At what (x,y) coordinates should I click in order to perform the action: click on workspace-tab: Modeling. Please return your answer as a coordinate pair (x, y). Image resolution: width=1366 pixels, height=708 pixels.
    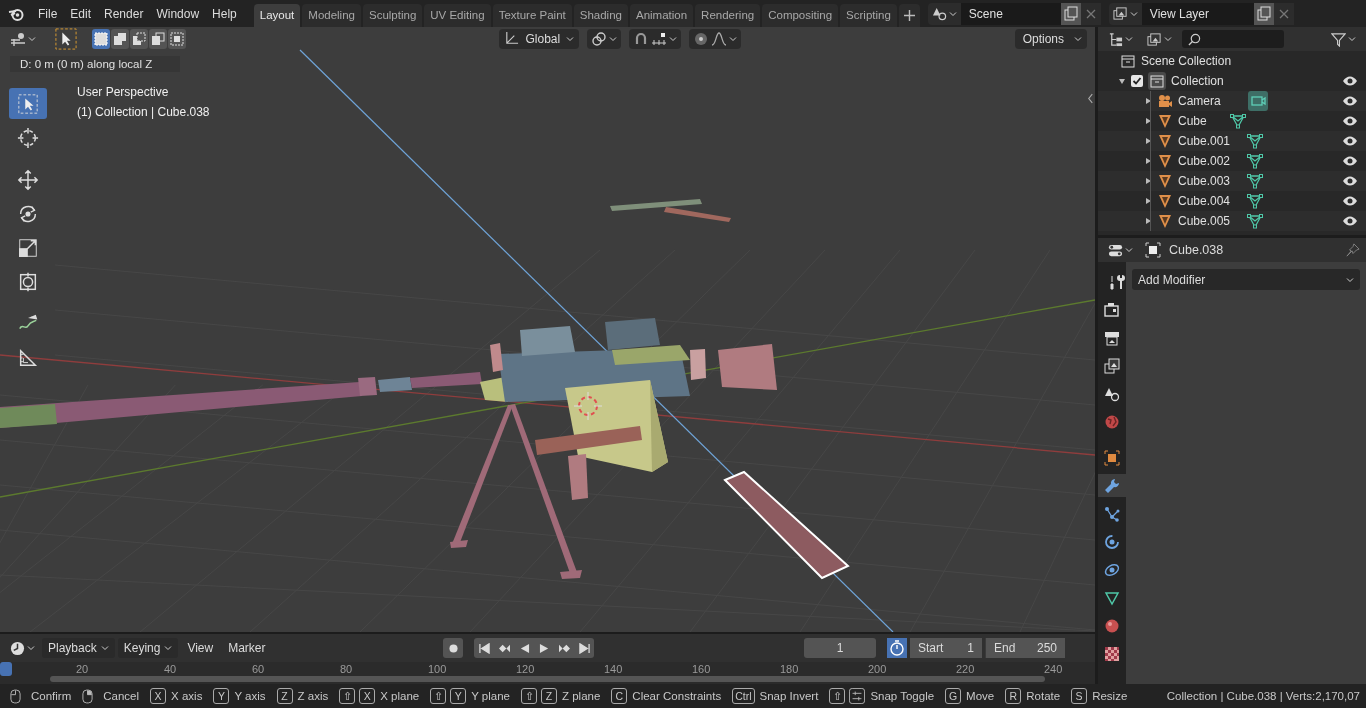
    Looking at the image, I should click on (331, 15).